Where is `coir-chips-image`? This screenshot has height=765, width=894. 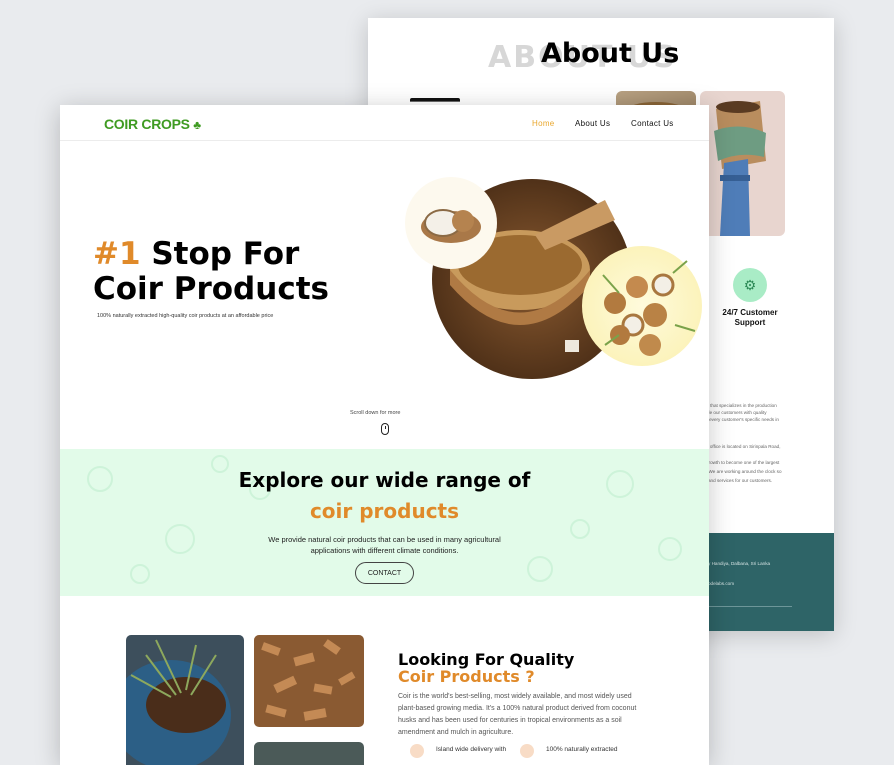
coir-chips-image is located at coordinates (309, 681).